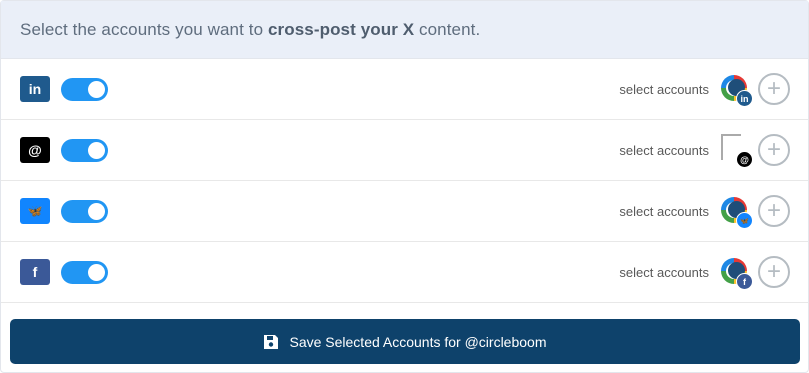 Image resolution: width=809 pixels, height=373 pixels. I want to click on facebook-badge-icon: f, so click(744, 281).